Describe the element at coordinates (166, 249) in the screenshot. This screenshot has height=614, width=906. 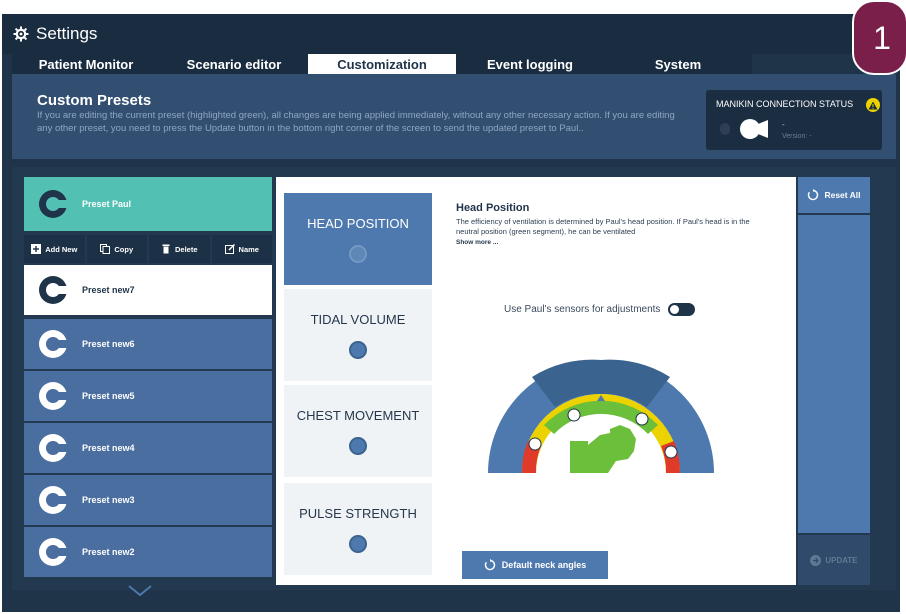
I see `trash-icon` at that location.